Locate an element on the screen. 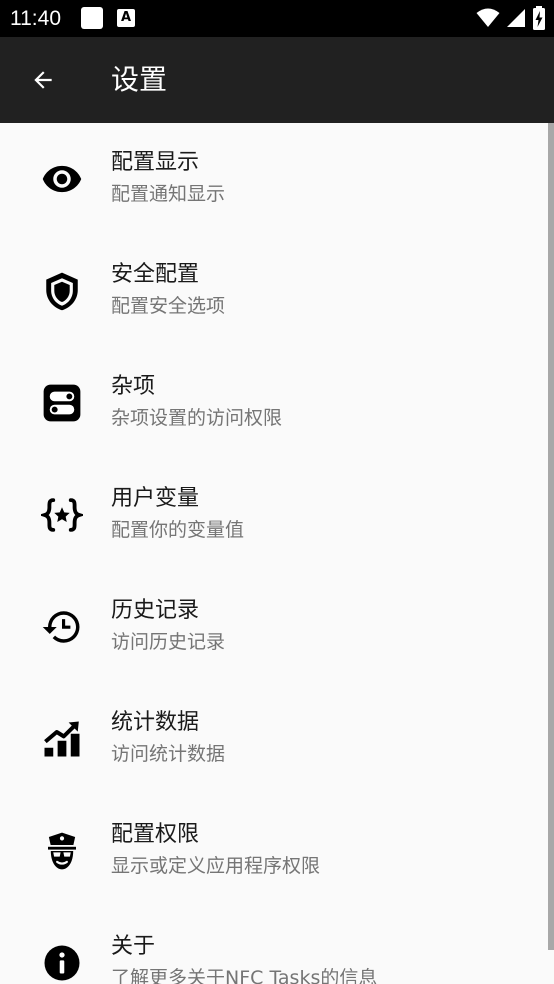  history-icon is located at coordinates (62, 627).